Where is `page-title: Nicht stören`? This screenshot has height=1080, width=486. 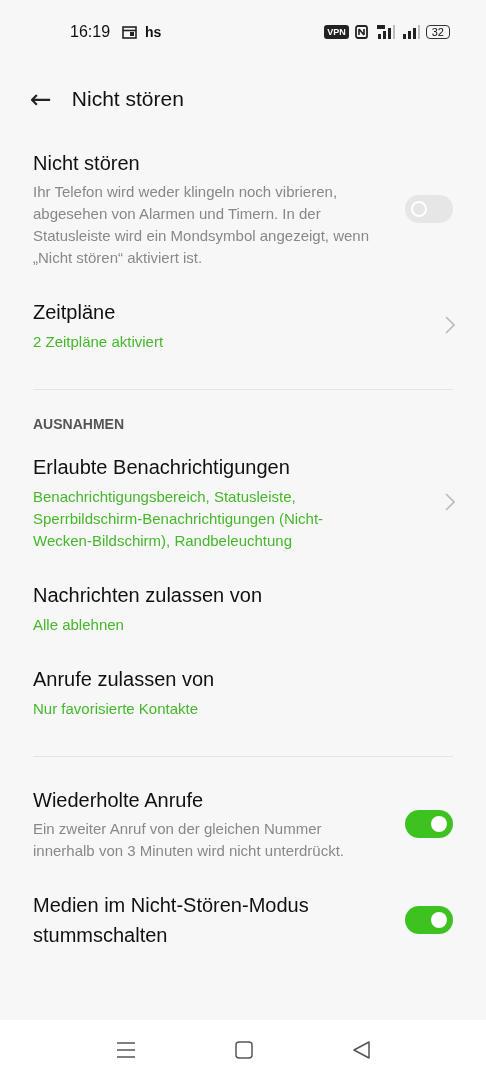 page-title: Nicht stören is located at coordinates (127, 99).